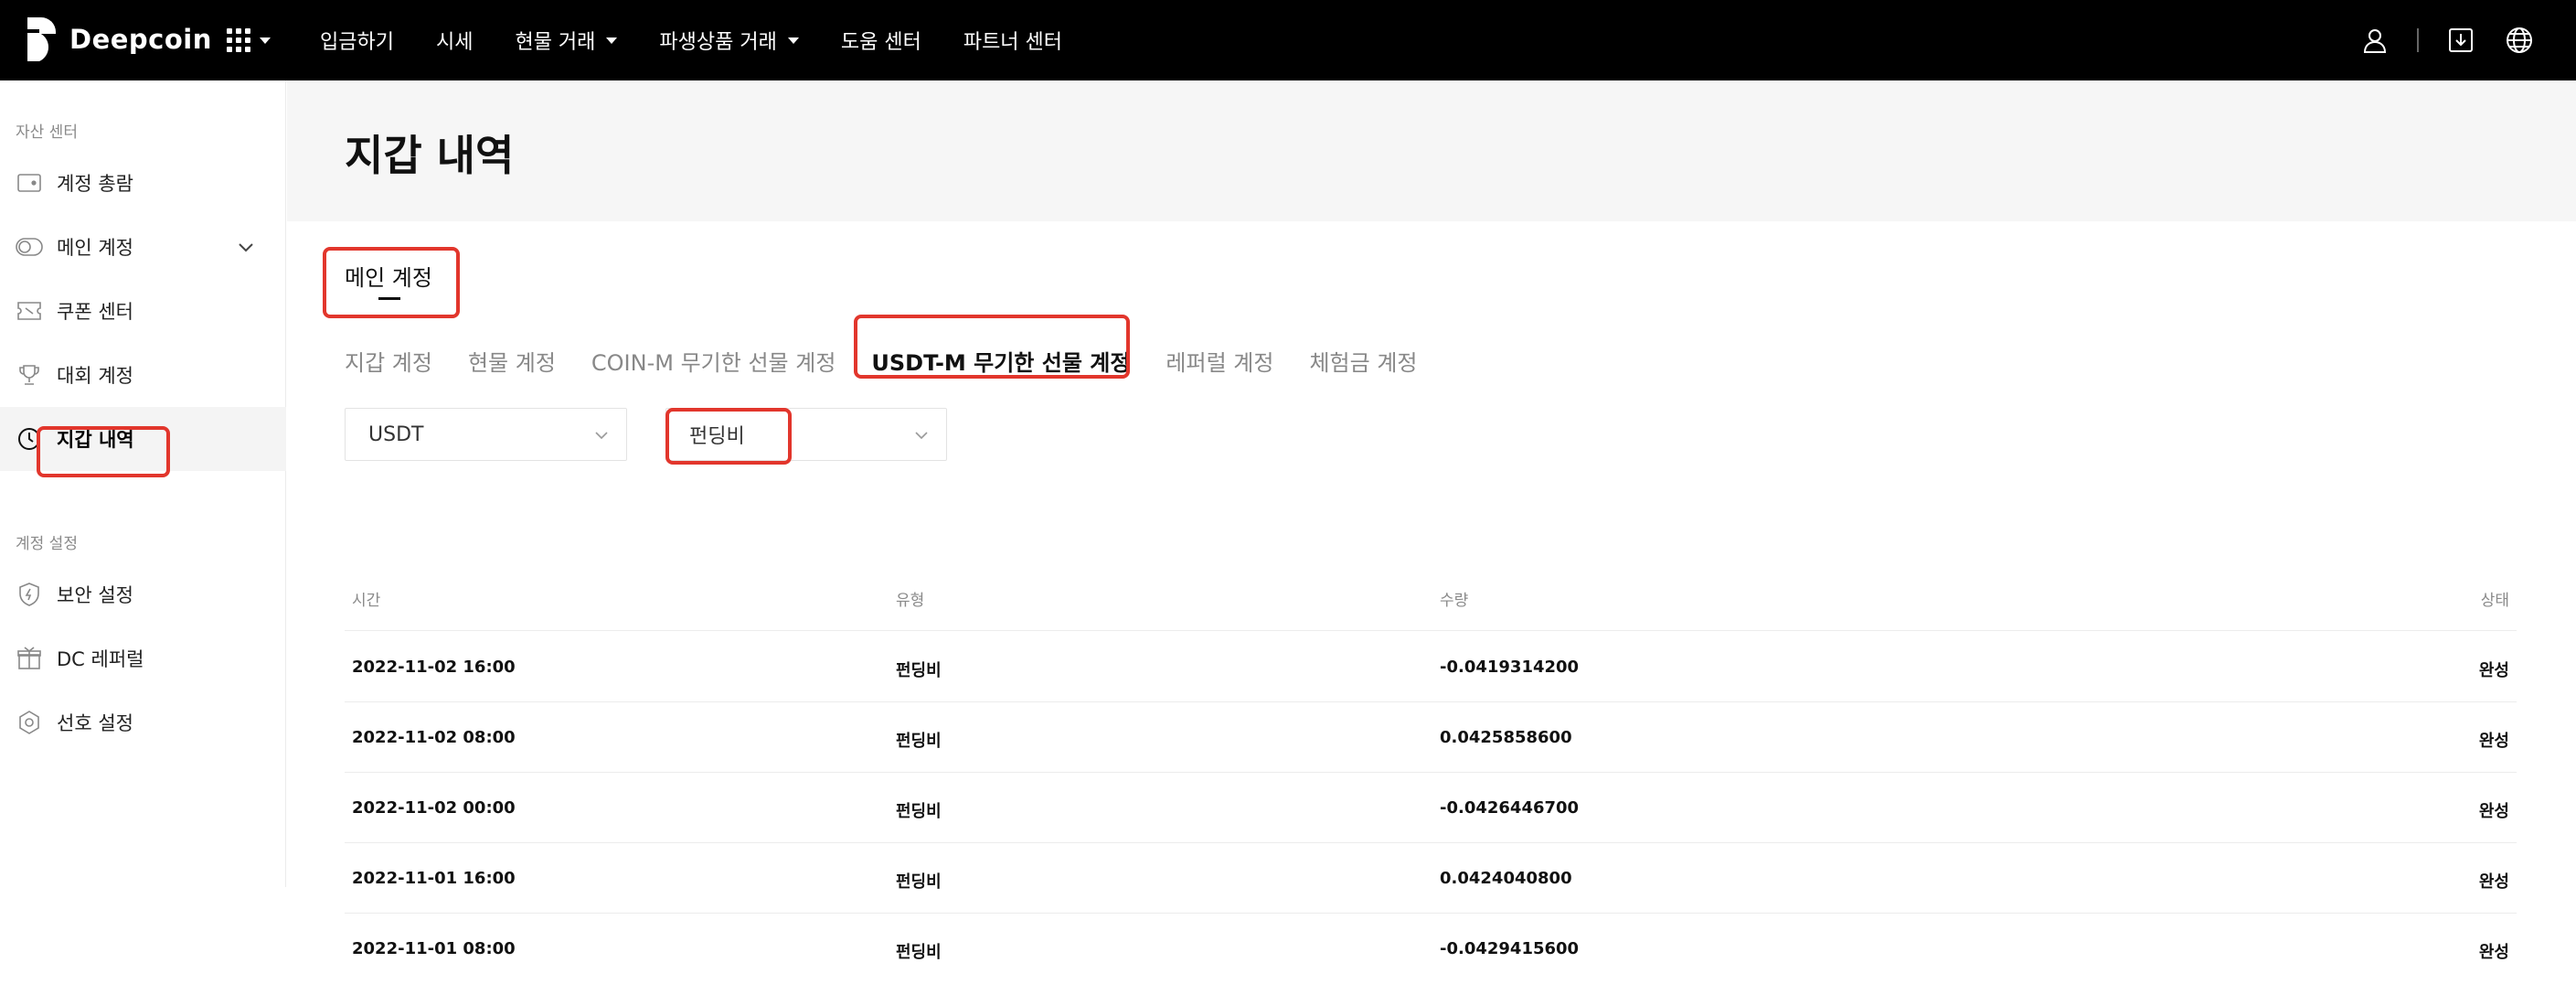 The image size is (2576, 984). I want to click on table-row: 2022-11-01 16:00 펀딩비 0.0424040800 완성, so click(1431, 878).